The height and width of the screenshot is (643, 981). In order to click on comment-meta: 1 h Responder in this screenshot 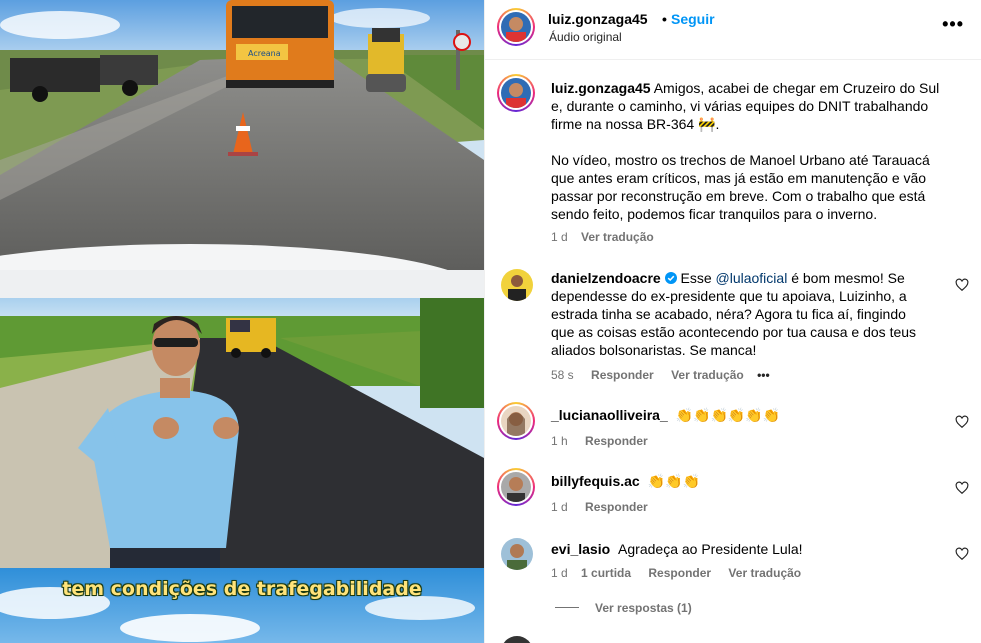, I will do `click(599, 441)`.